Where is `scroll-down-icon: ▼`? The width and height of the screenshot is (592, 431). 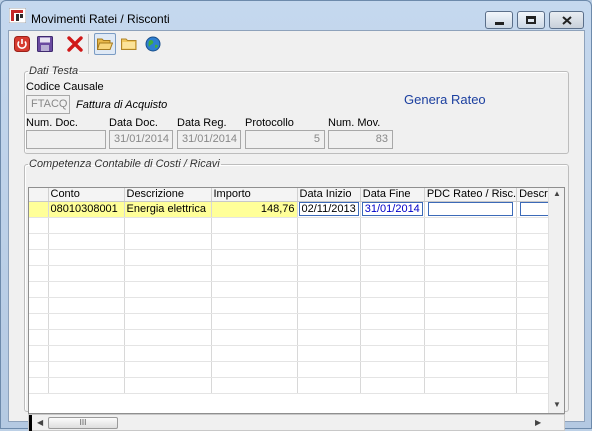 scroll-down-icon: ▼ is located at coordinates (557, 404).